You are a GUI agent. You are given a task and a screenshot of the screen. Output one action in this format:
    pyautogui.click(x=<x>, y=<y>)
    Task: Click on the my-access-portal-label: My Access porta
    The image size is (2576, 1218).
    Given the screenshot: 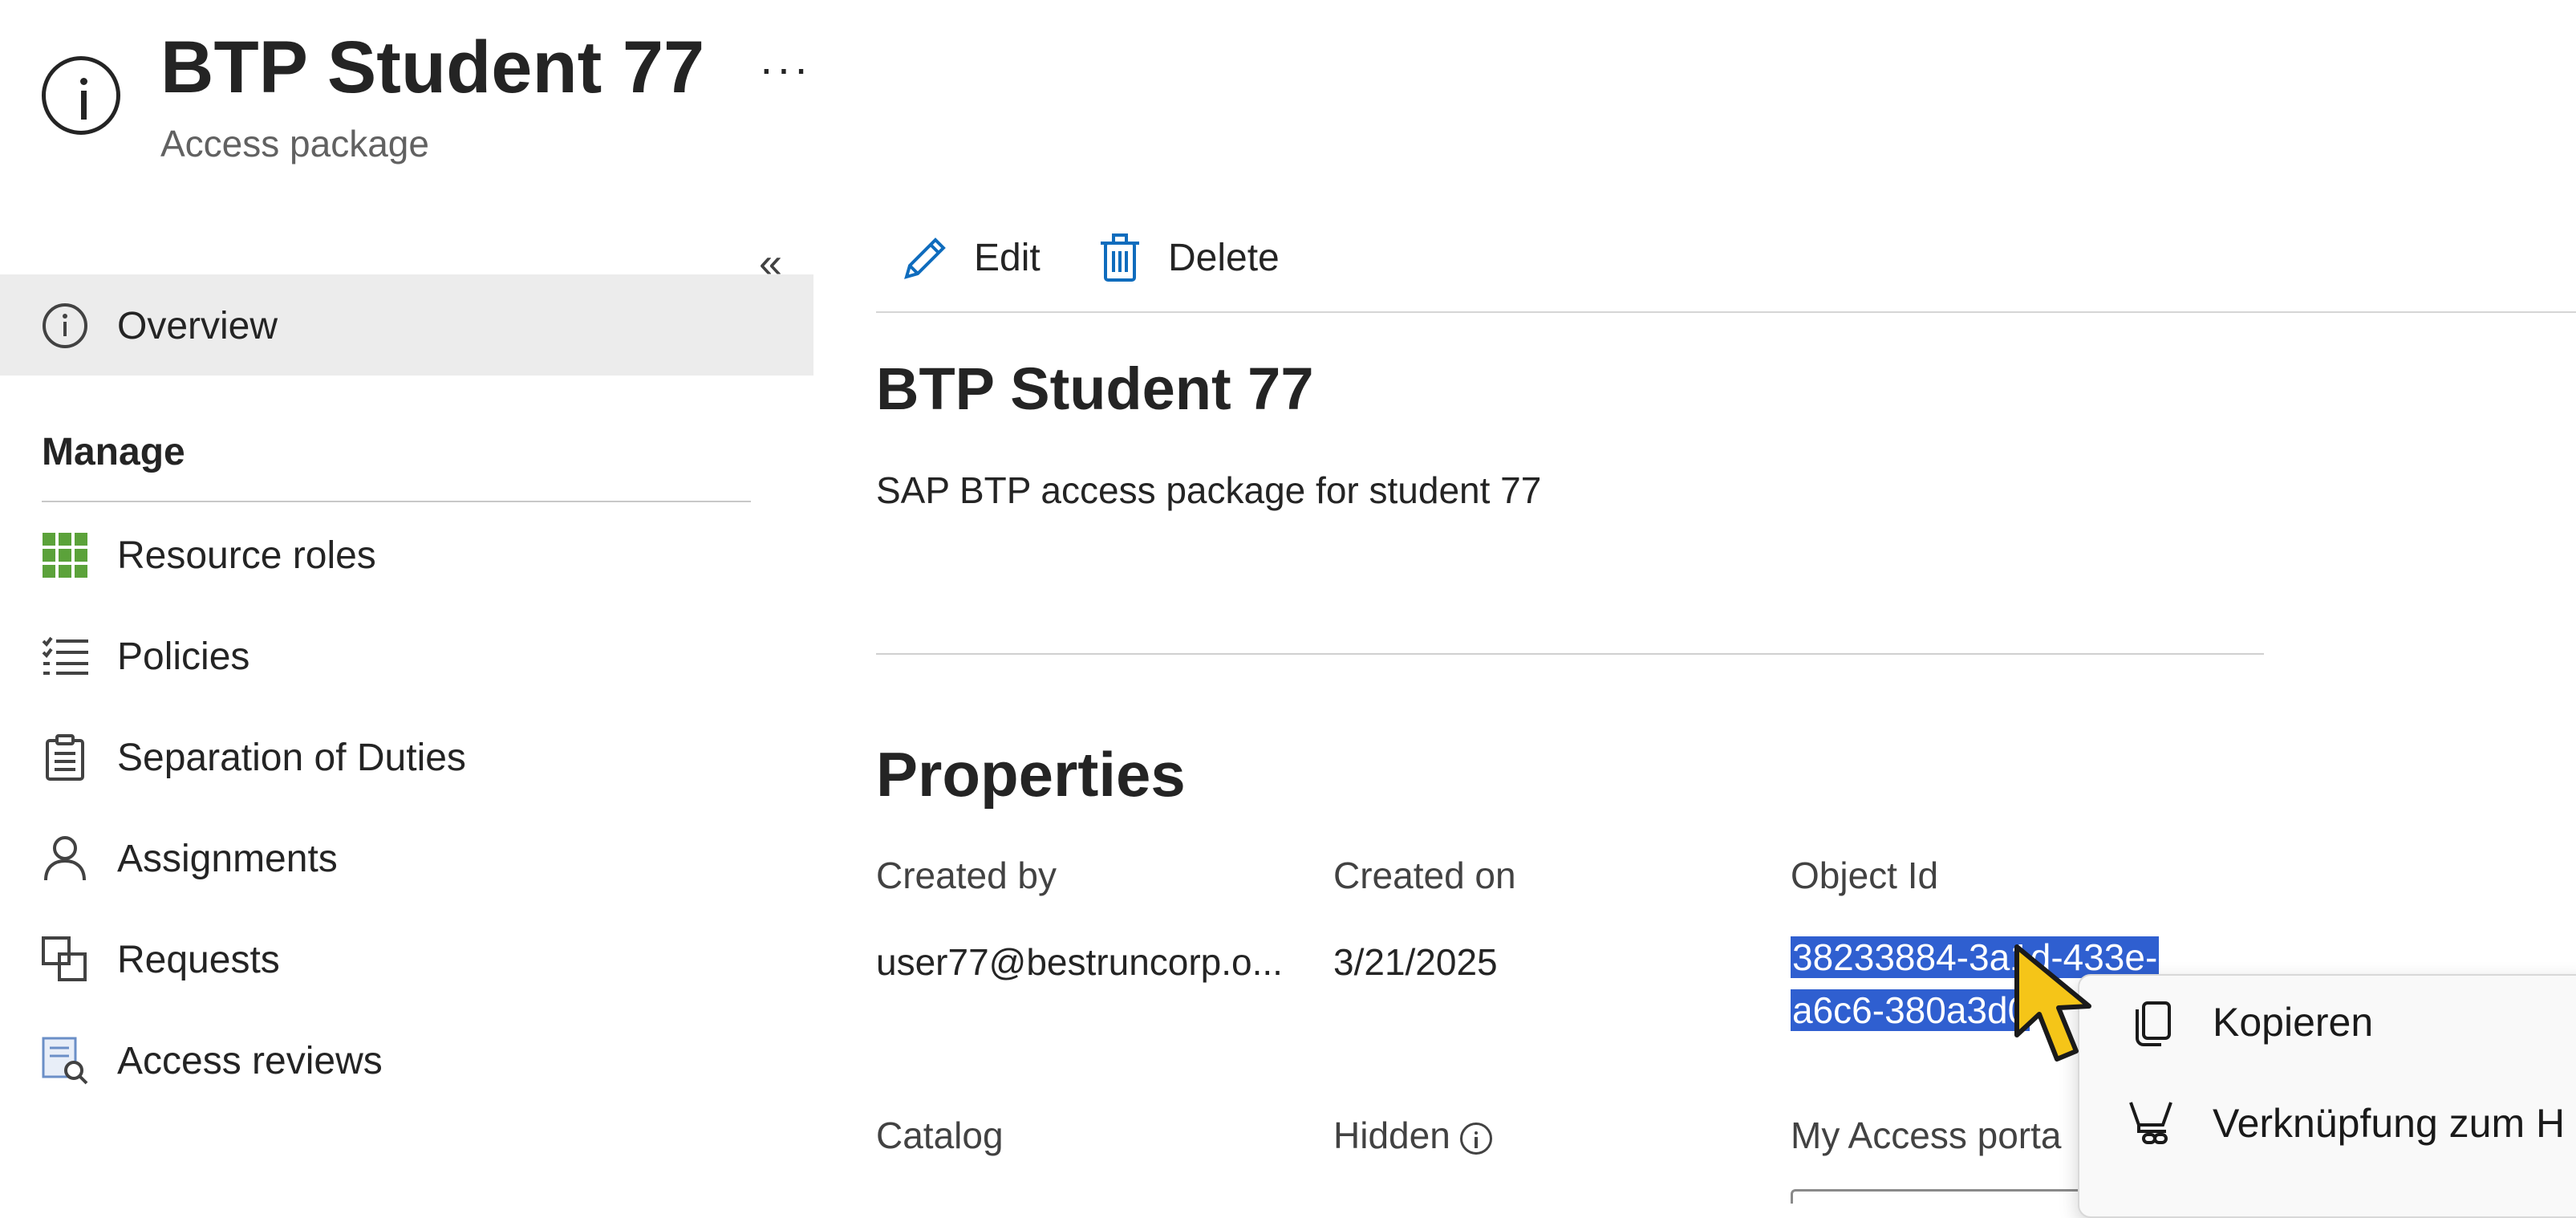 What is the action you would take?
    pyautogui.click(x=1926, y=1135)
    